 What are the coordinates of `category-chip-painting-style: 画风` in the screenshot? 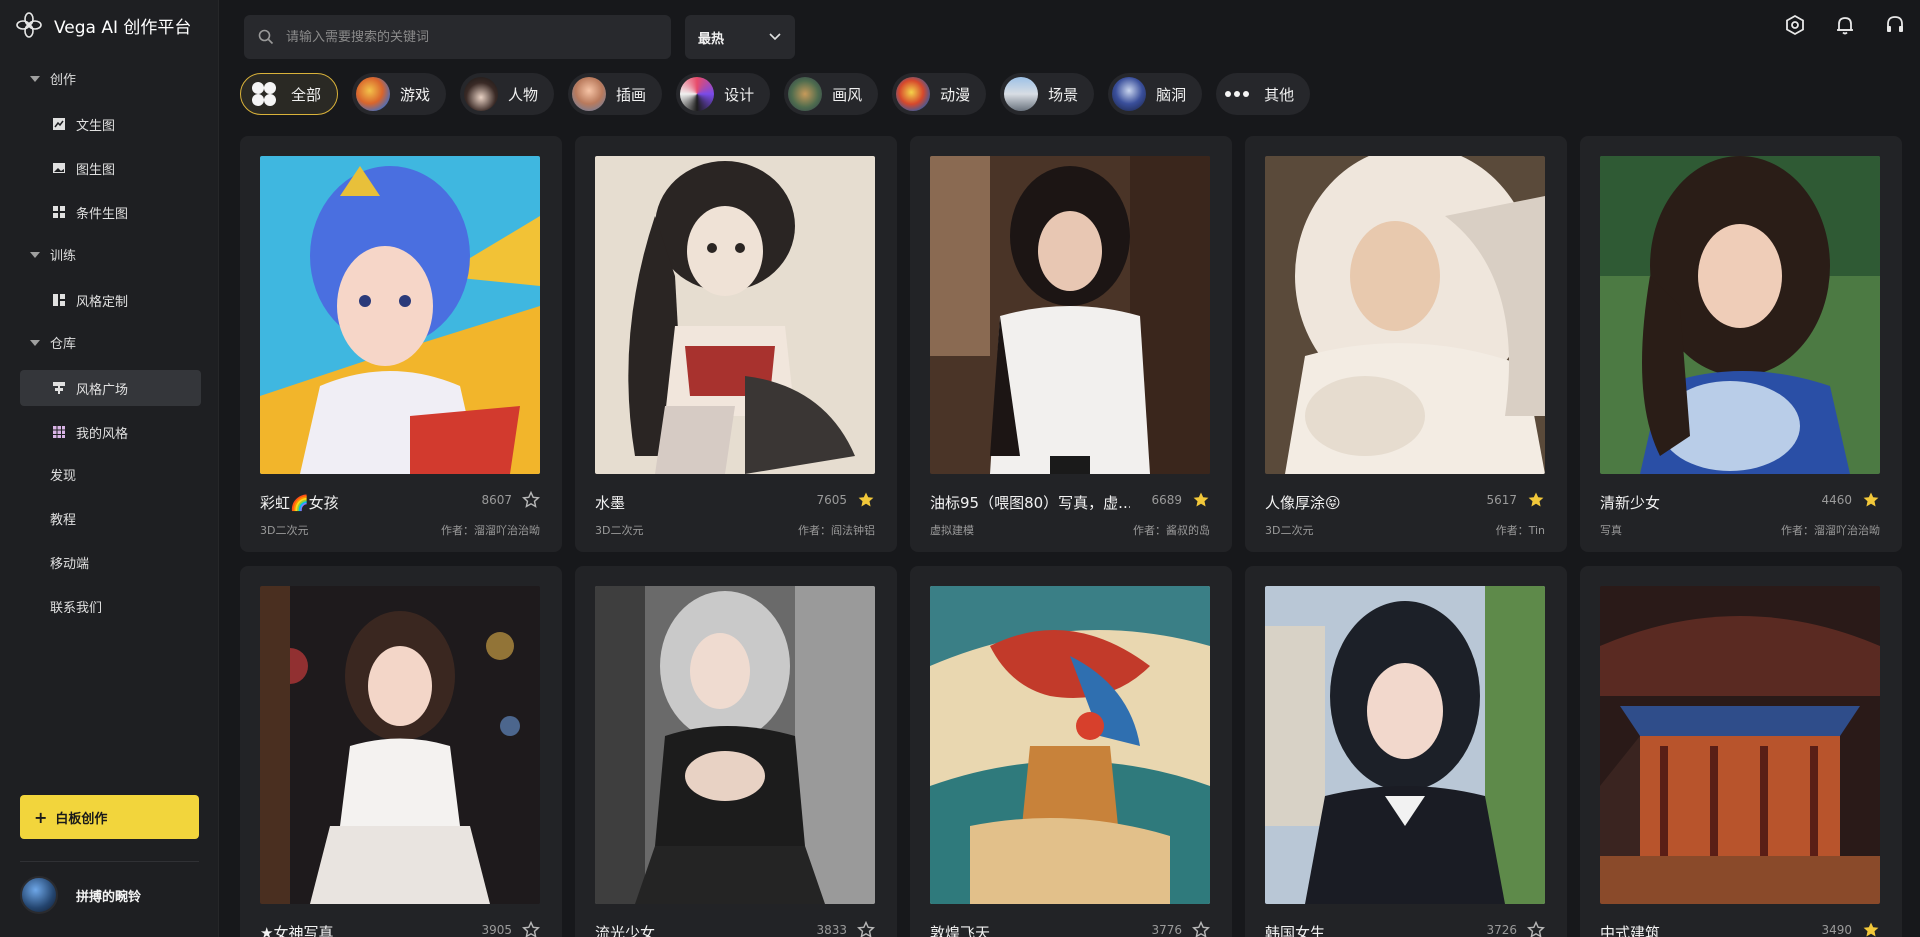 It's located at (831, 94).